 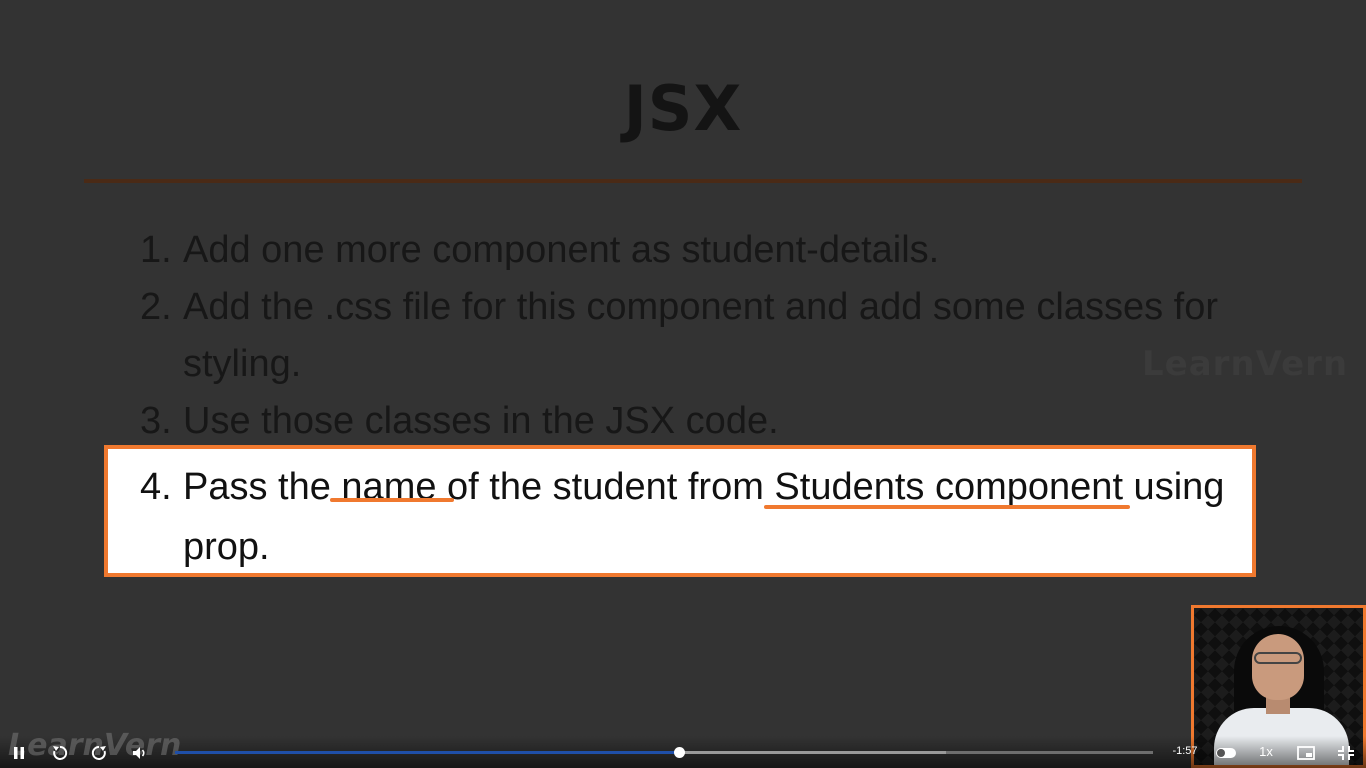 I want to click on slide-title: JSX, so click(x=683, y=108).